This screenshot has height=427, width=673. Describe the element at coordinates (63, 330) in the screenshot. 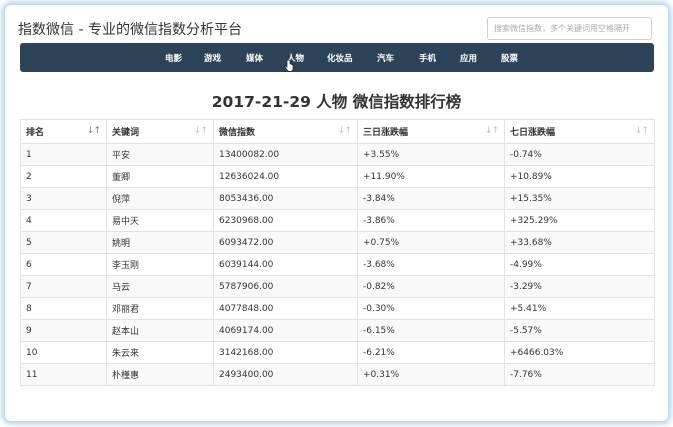

I see `rank-cell: 9` at that location.